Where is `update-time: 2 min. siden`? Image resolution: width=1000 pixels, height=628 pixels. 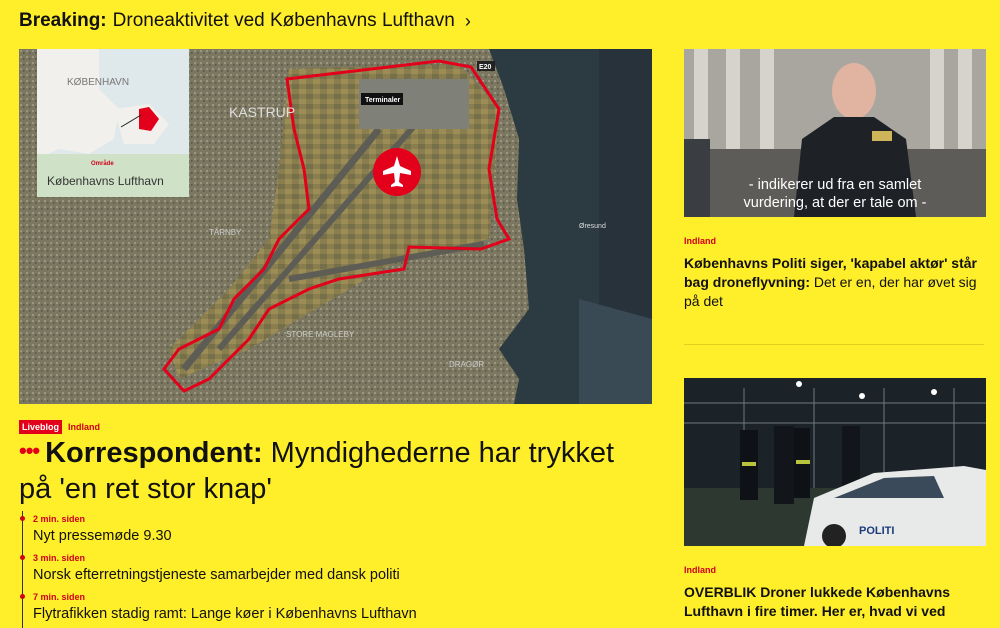 update-time: 2 min. siden is located at coordinates (59, 519).